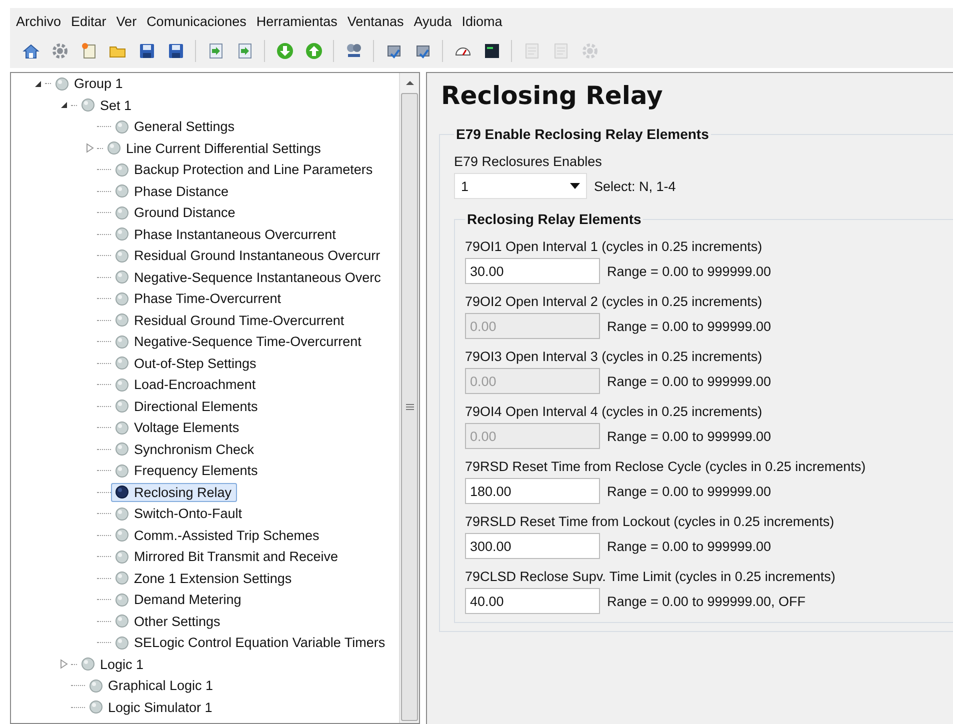 This screenshot has width=953, height=724. What do you see at coordinates (59, 51) in the screenshot?
I see `gear-icon` at bounding box center [59, 51].